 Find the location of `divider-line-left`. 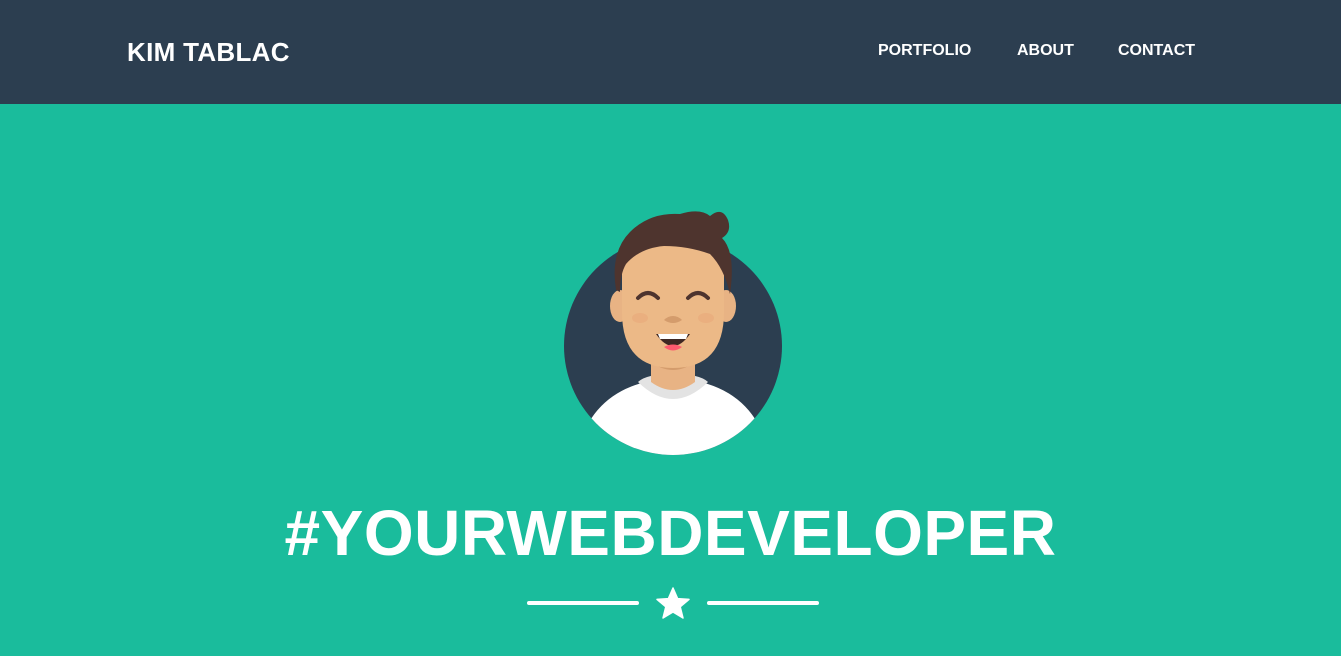

divider-line-left is located at coordinates (583, 603).